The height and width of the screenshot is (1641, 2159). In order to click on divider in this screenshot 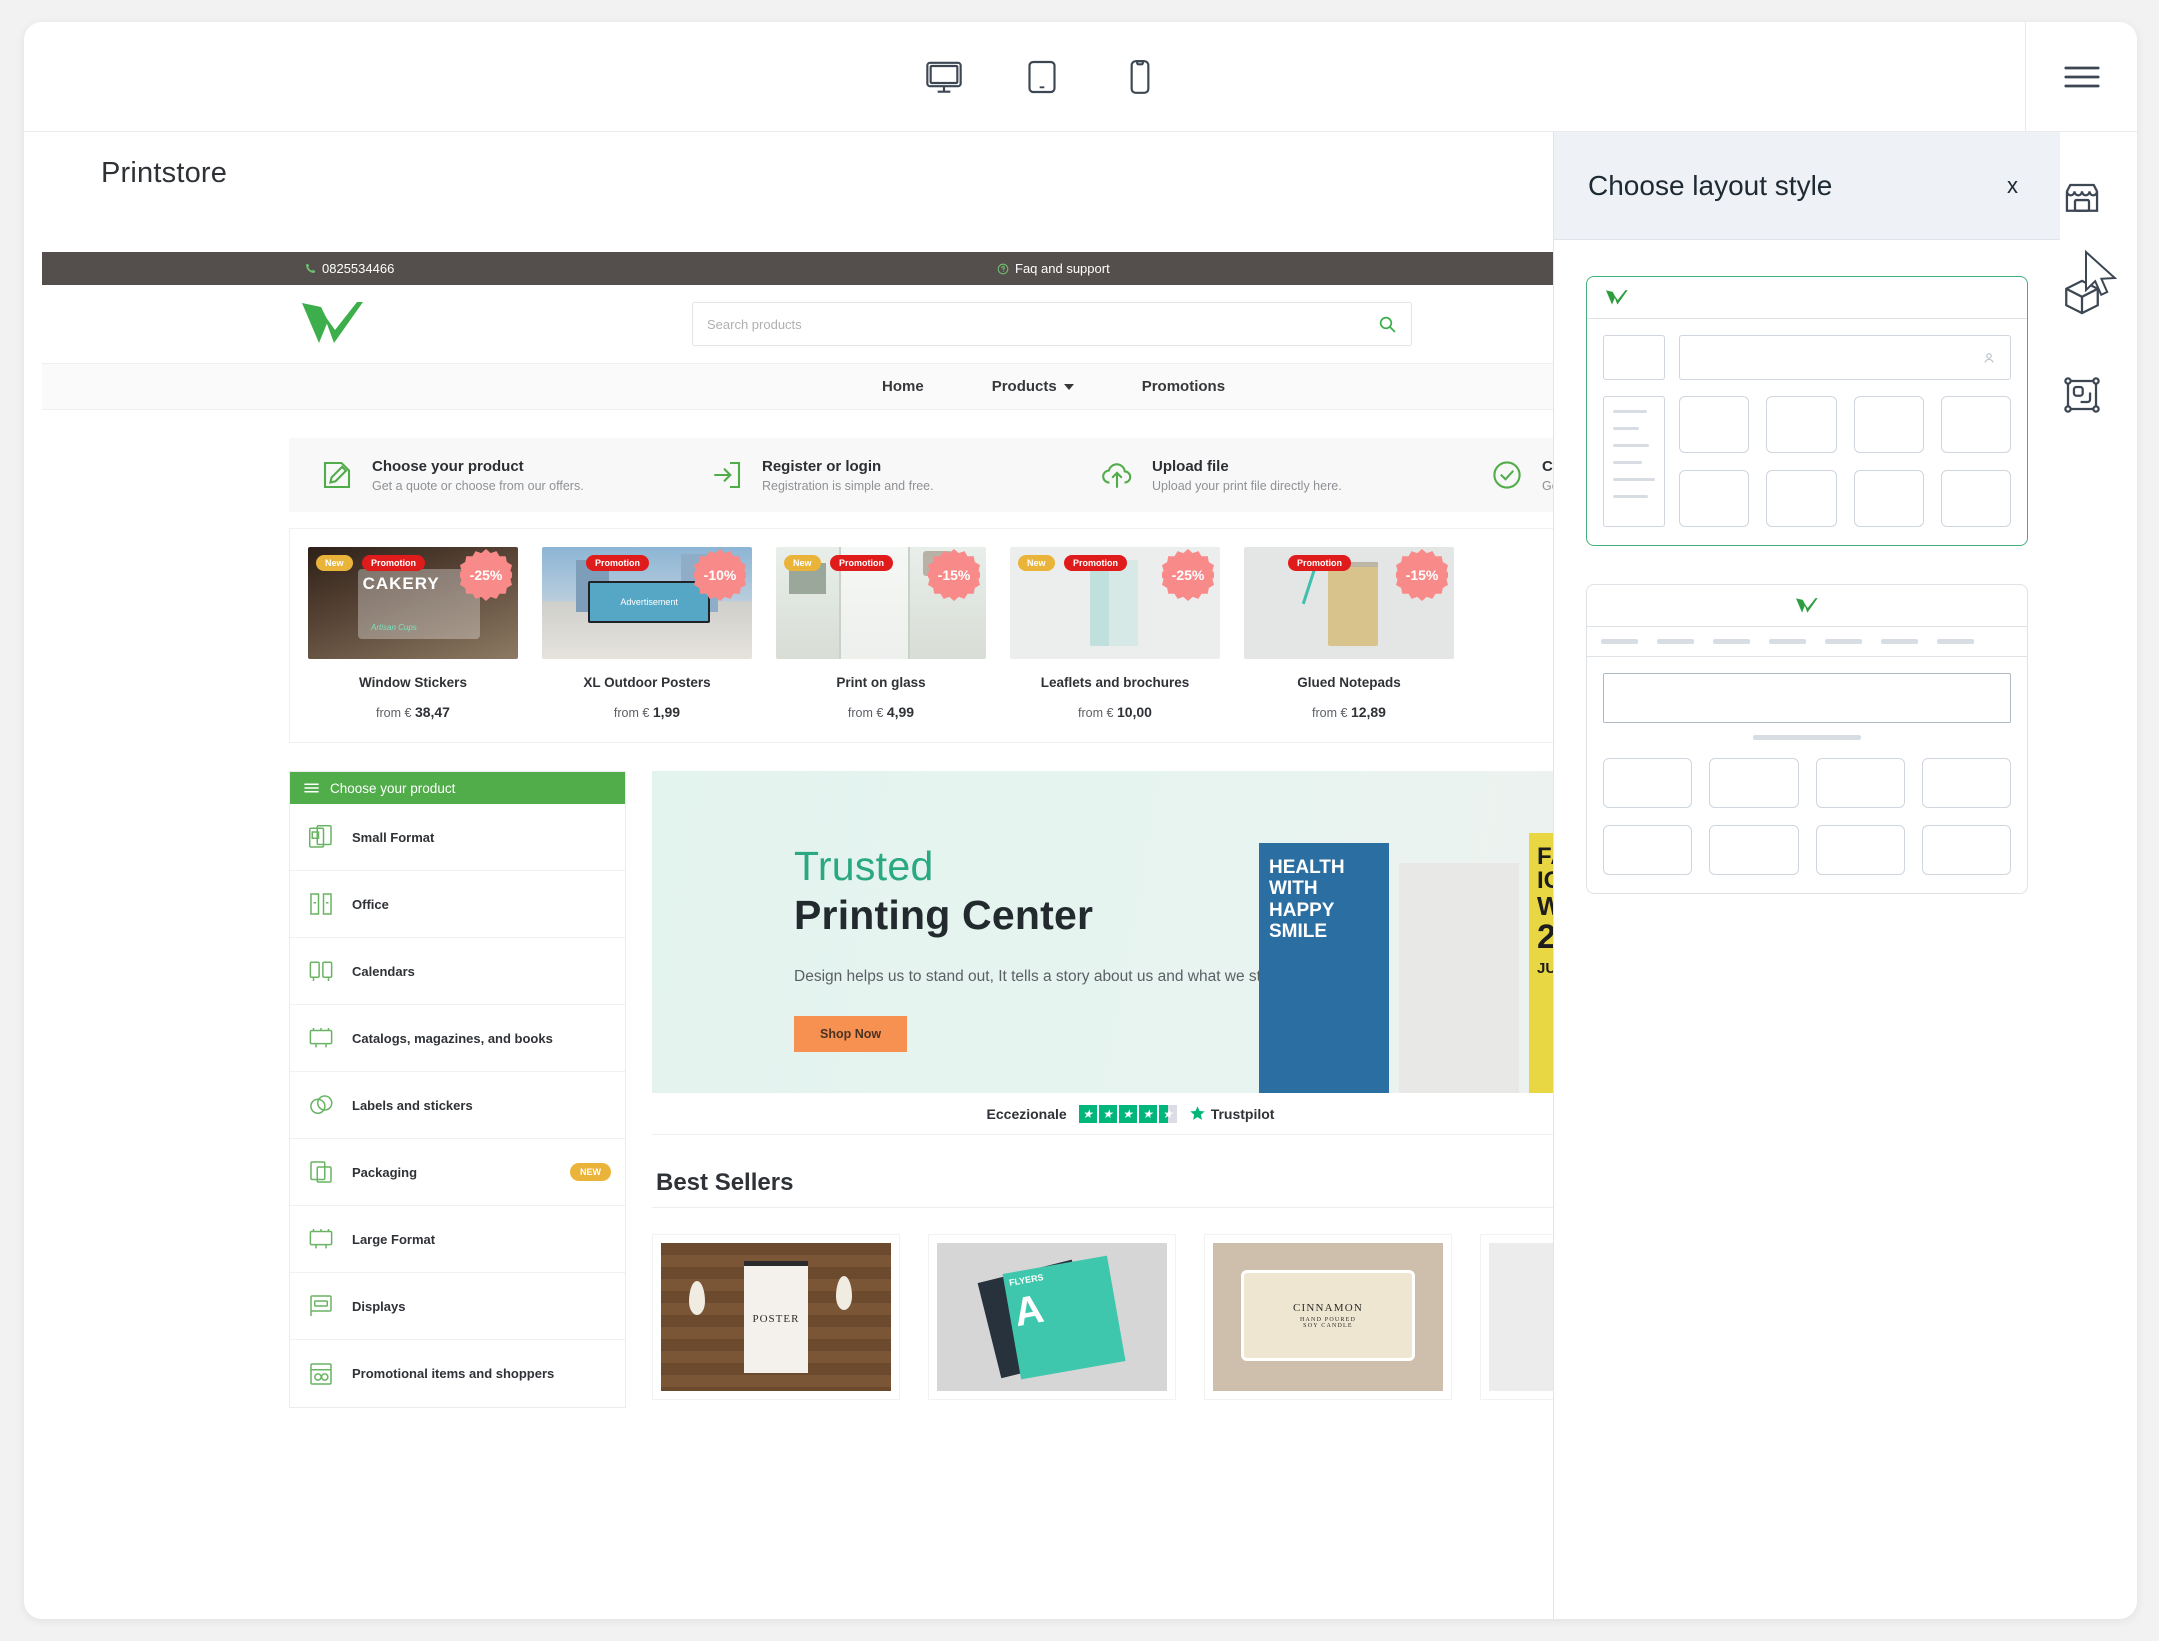, I will do `click(1130, 1207)`.